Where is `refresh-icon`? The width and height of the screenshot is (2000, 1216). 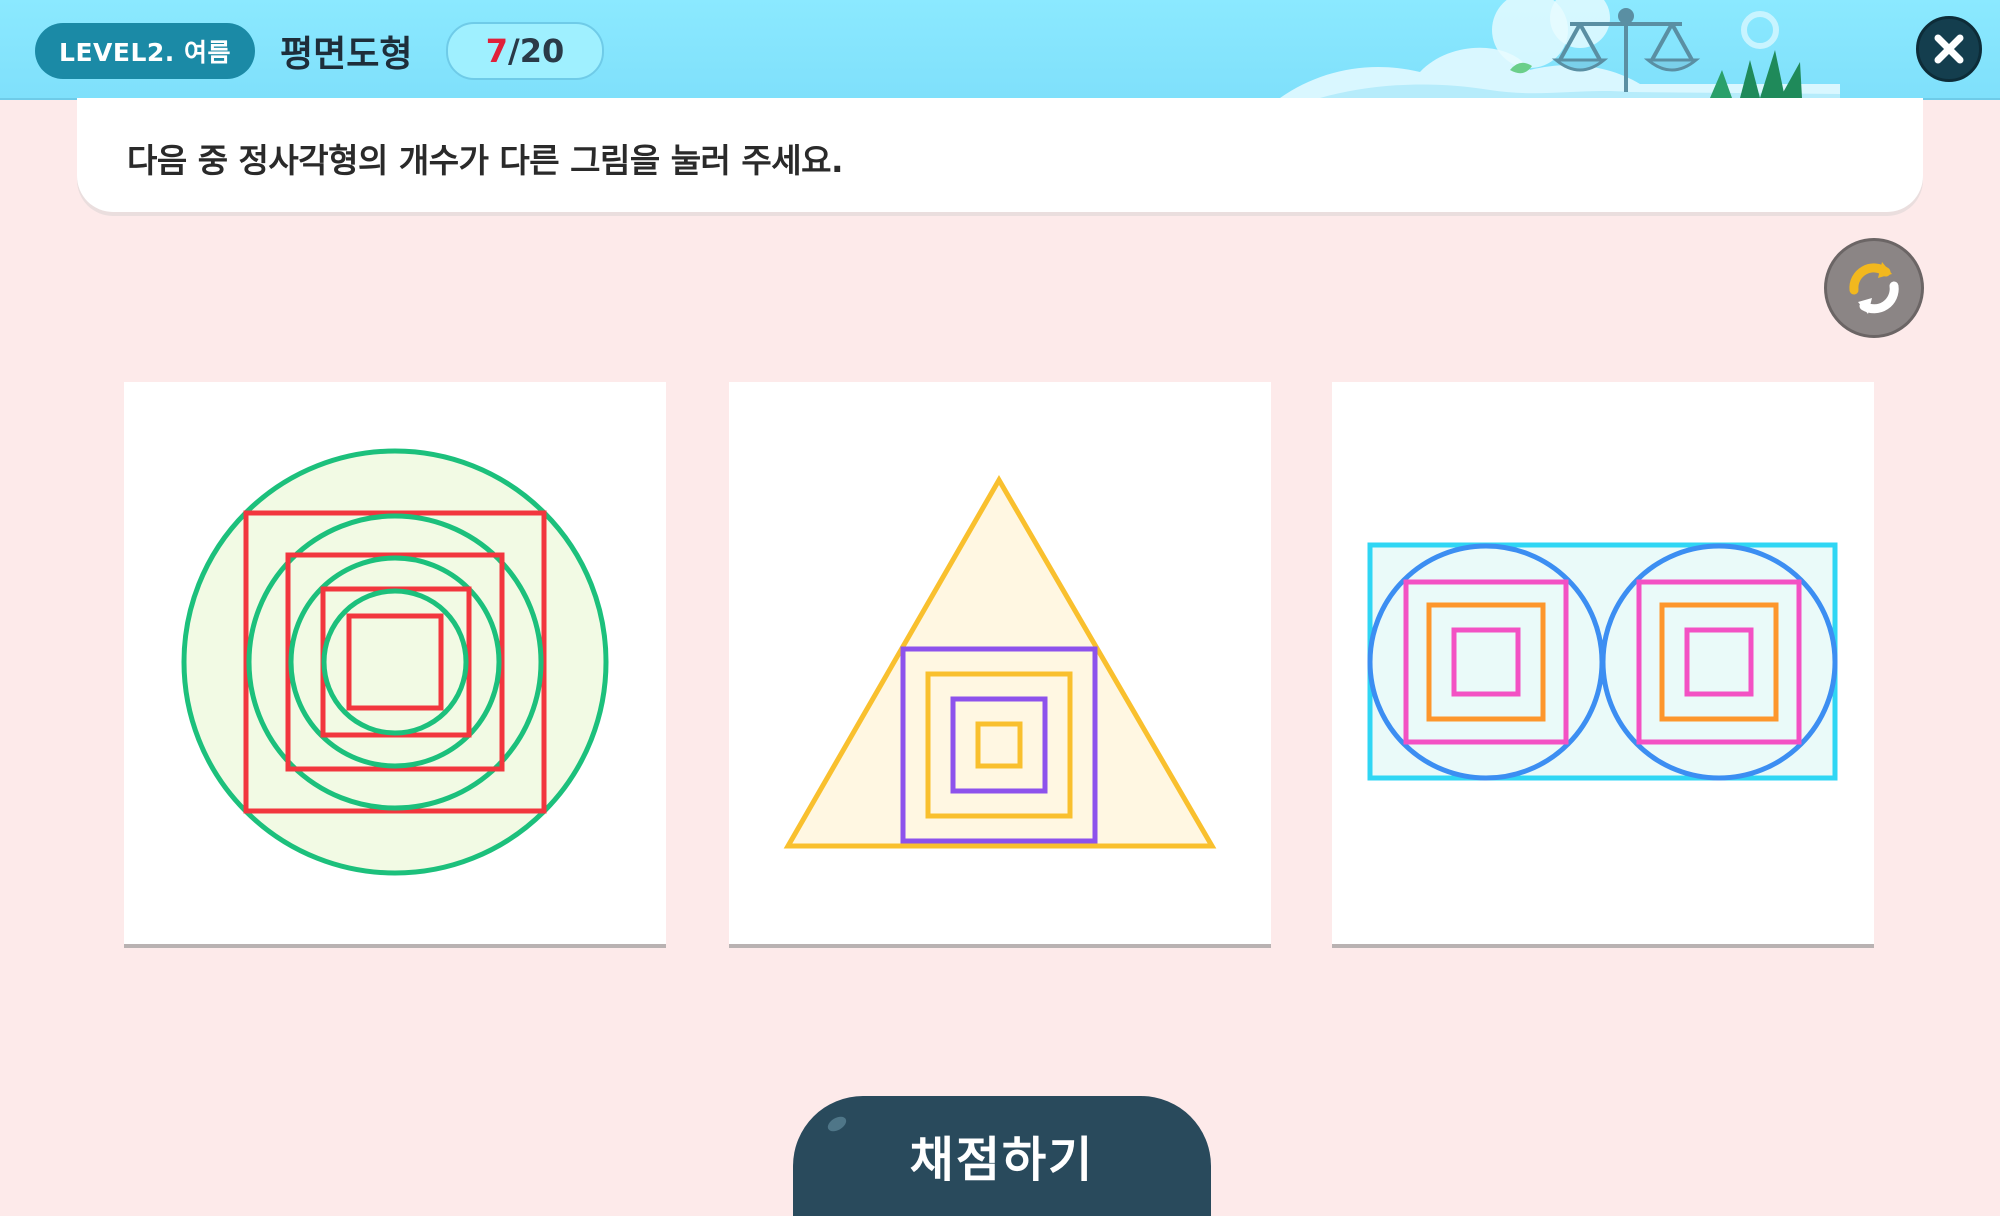
refresh-icon is located at coordinates (1874, 288).